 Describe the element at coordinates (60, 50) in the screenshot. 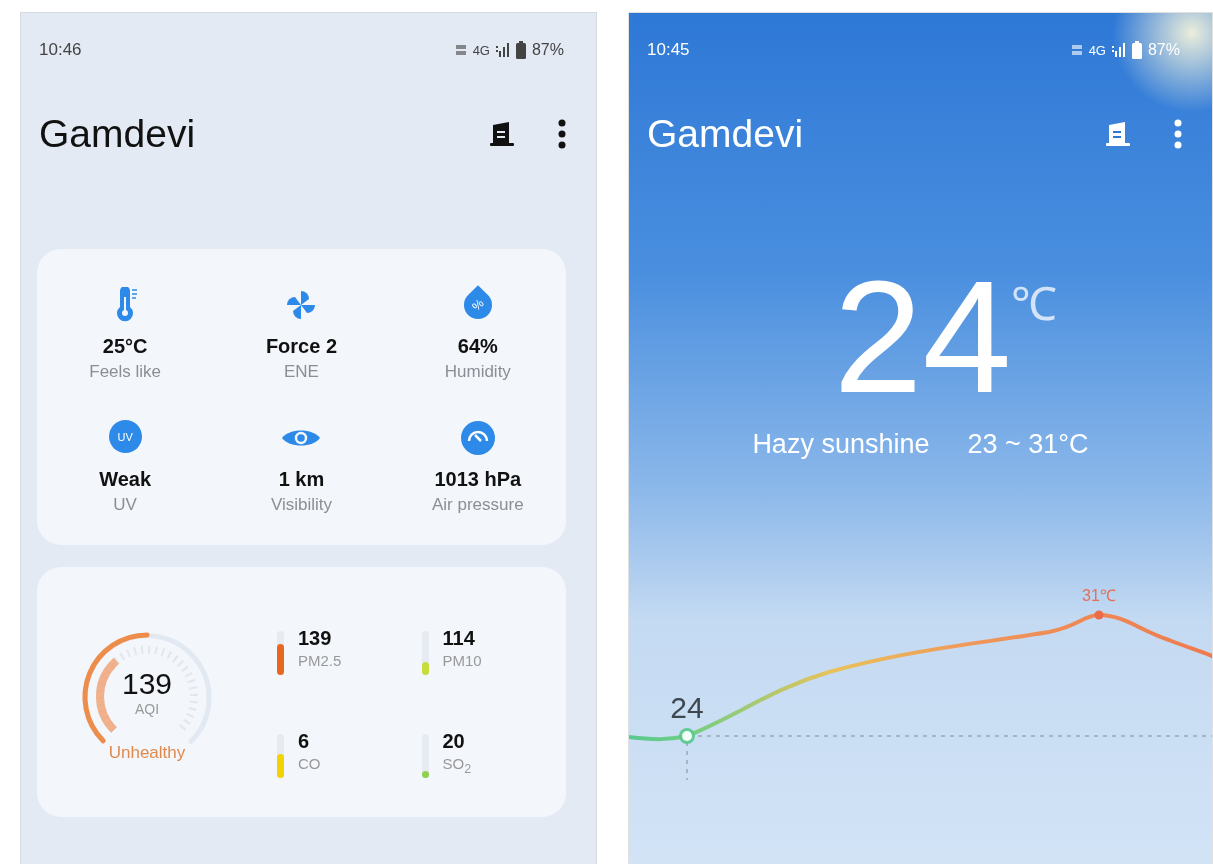

I see `status-time: 10:46` at that location.